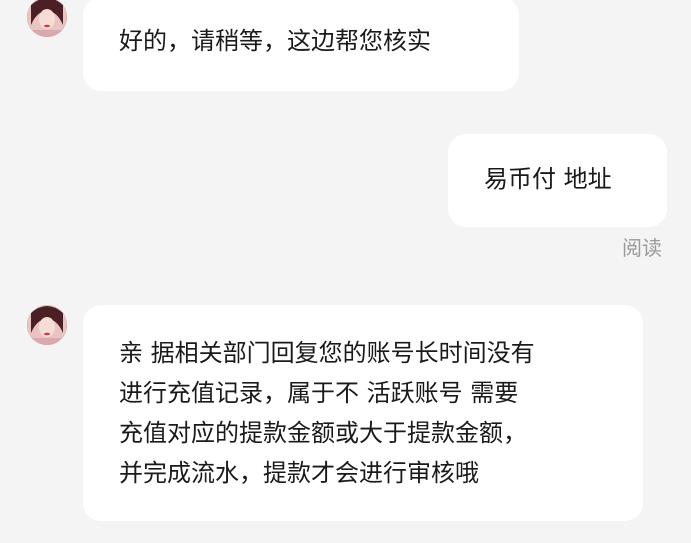  What do you see at coordinates (299, 473) in the screenshot?
I see `message-text-line: 并完成流水，提款才会进行审核哦` at bounding box center [299, 473].